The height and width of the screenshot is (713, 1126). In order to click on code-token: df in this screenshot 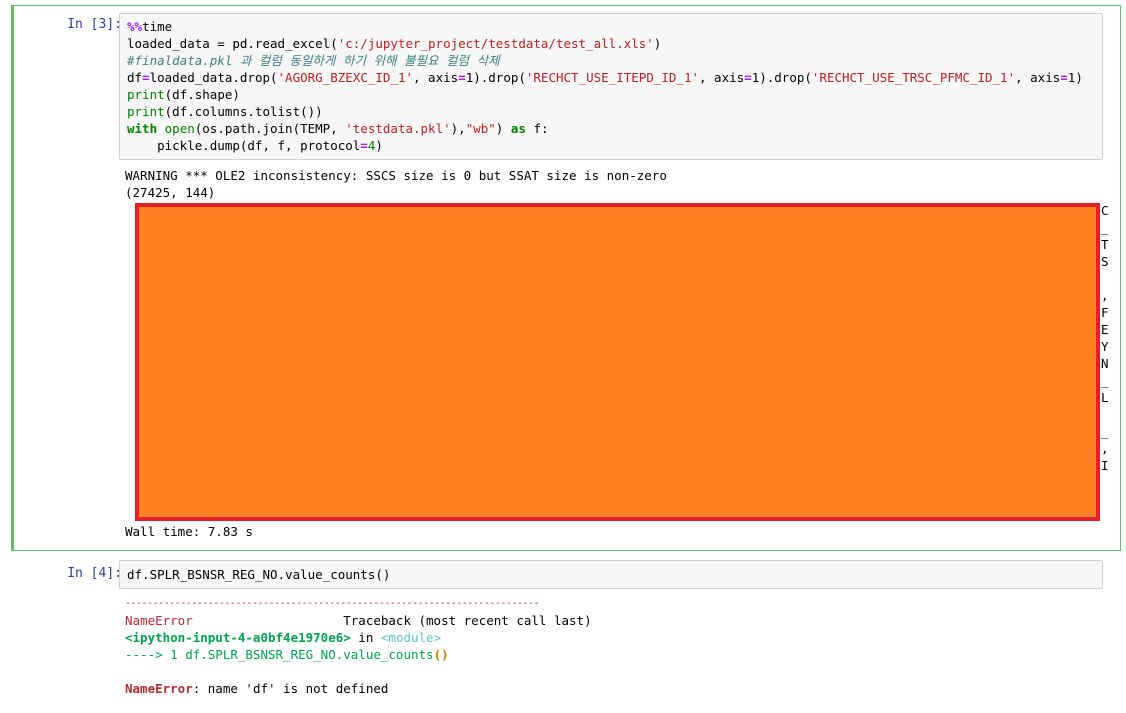, I will do `click(135, 77)`.